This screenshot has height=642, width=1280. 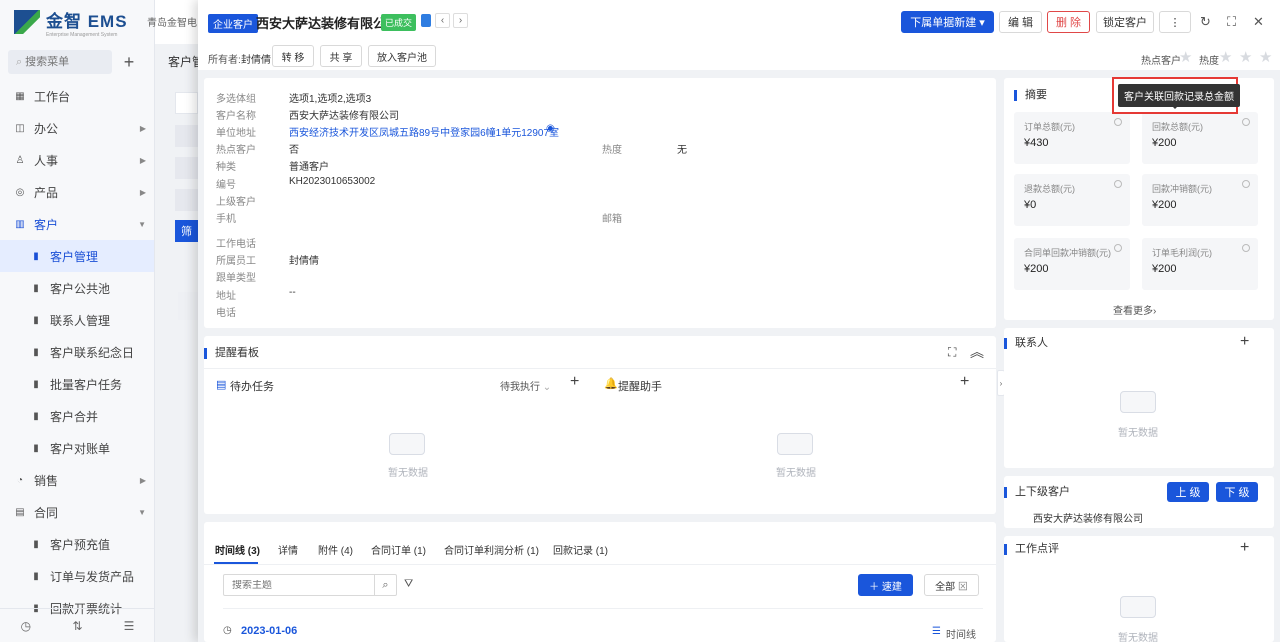 What do you see at coordinates (46, 480) in the screenshot?
I see `sidebar-item-label: 销售` at bounding box center [46, 480].